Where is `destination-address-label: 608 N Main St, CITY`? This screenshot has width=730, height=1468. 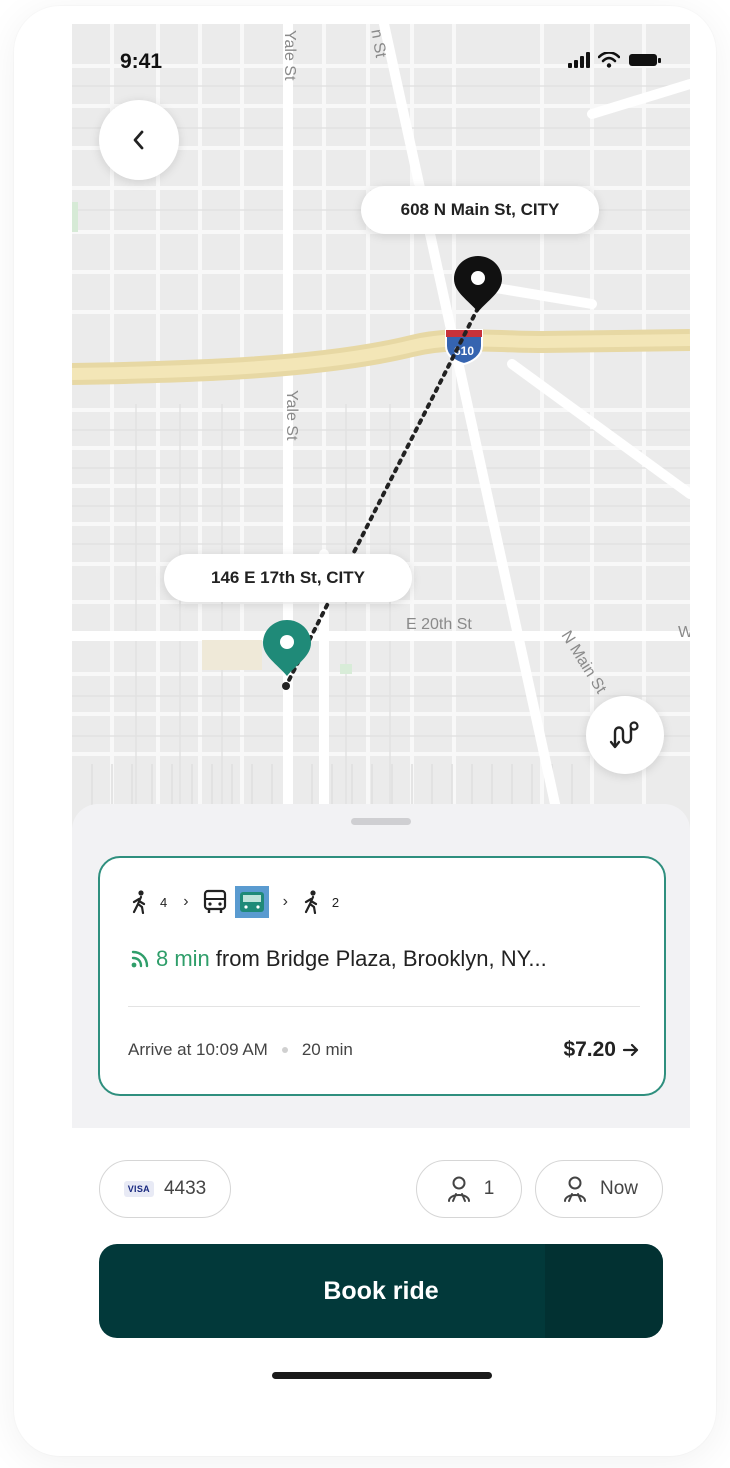 destination-address-label: 608 N Main St, CITY is located at coordinates (480, 210).